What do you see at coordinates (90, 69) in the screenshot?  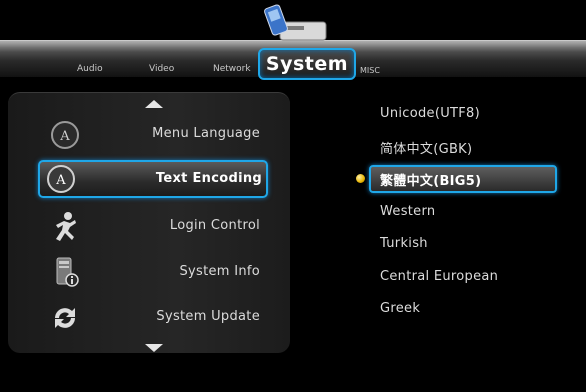 I see `tab-audio: Audio` at bounding box center [90, 69].